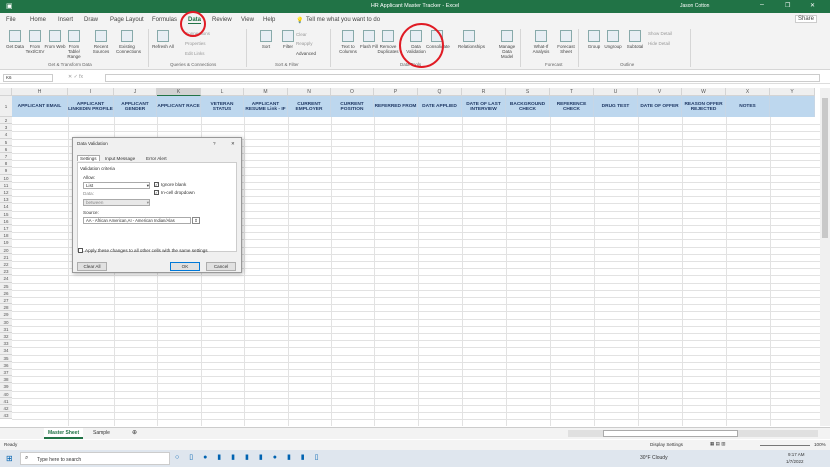 Image resolution: width=830 pixels, height=467 pixels. What do you see at coordinates (440, 92) in the screenshot?
I see `column-header-Q: Q` at bounding box center [440, 92].